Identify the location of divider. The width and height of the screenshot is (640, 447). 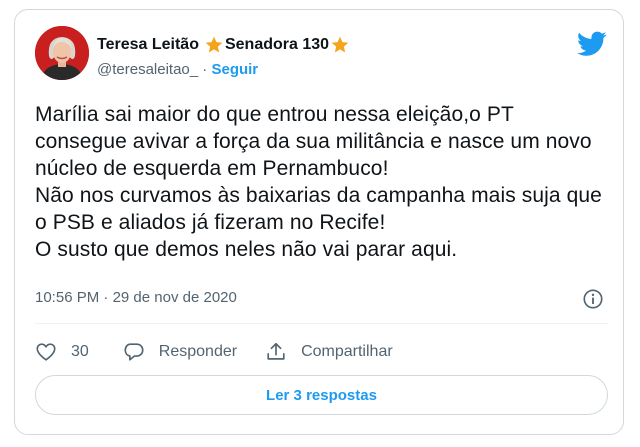
(321, 323).